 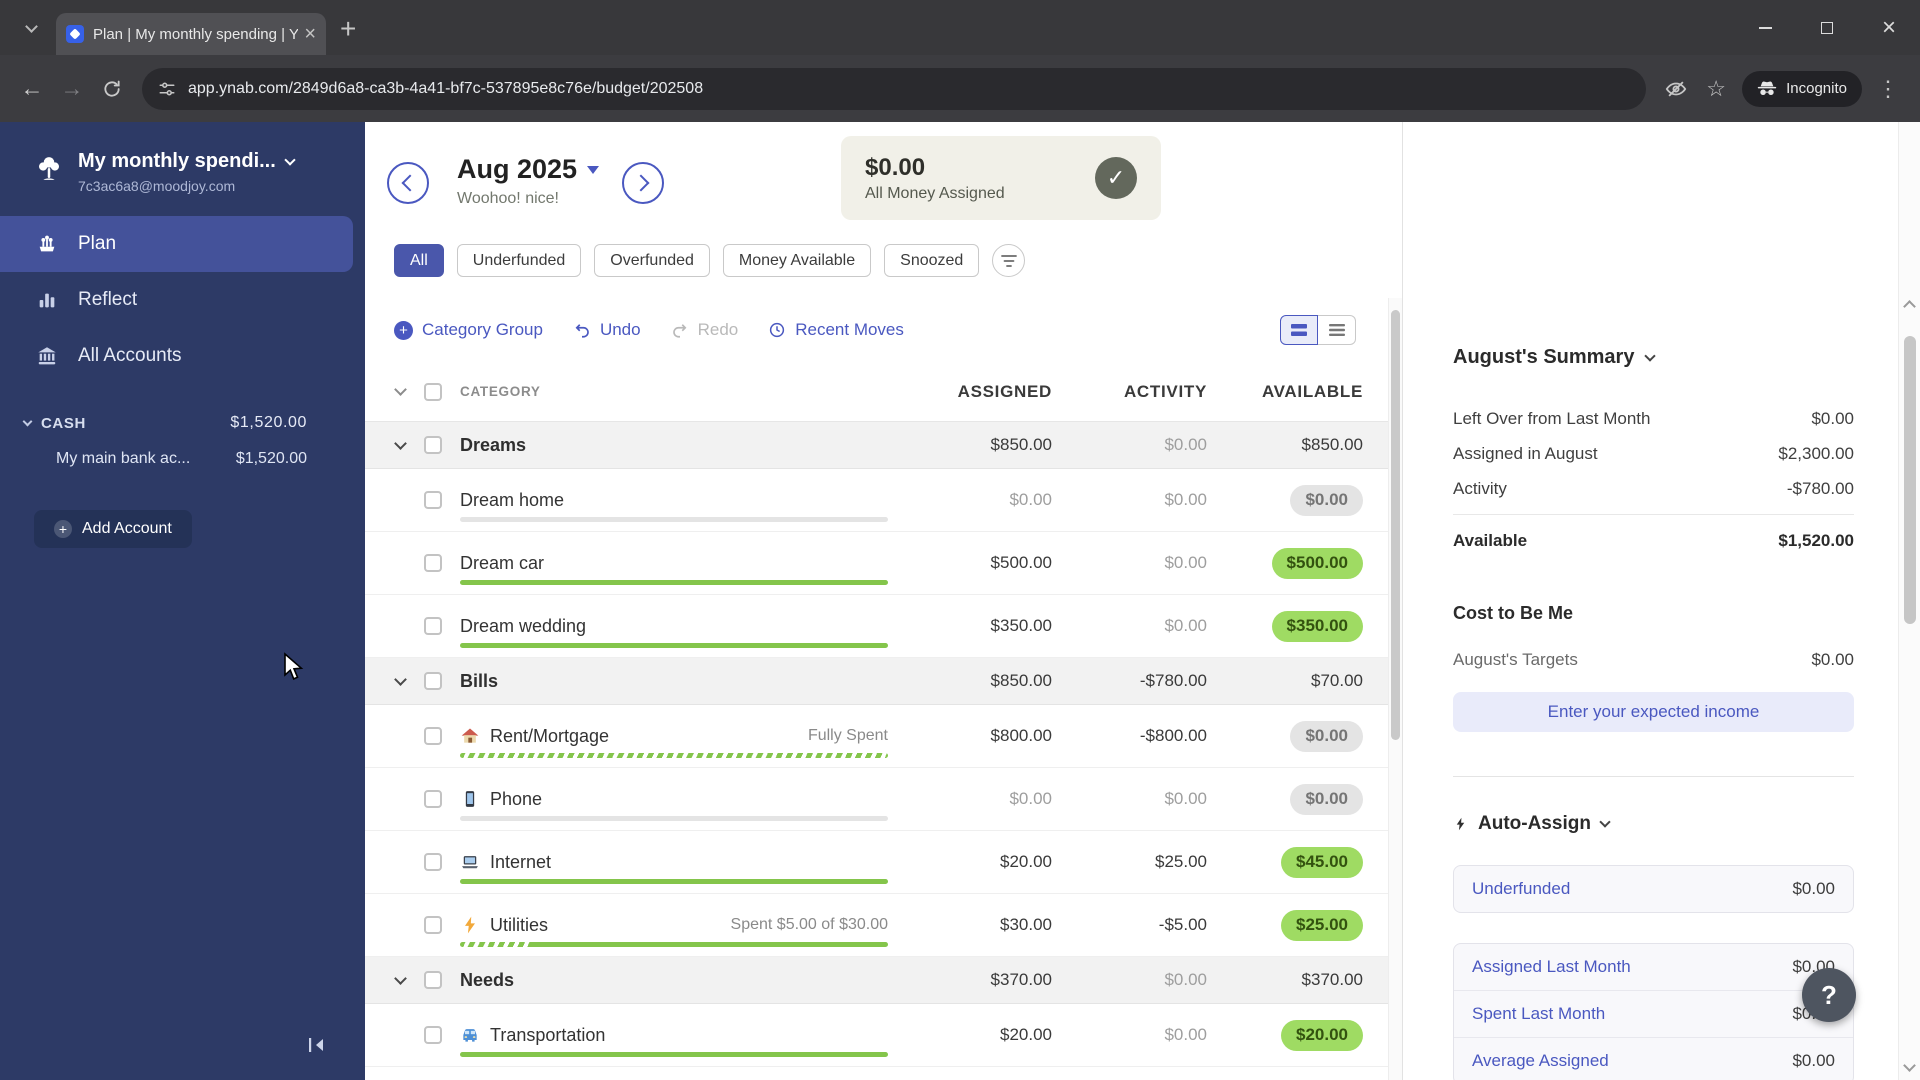 What do you see at coordinates (191, 34) in the screenshot?
I see `browser-tab: Plan | My monthly spending | Y ×` at bounding box center [191, 34].